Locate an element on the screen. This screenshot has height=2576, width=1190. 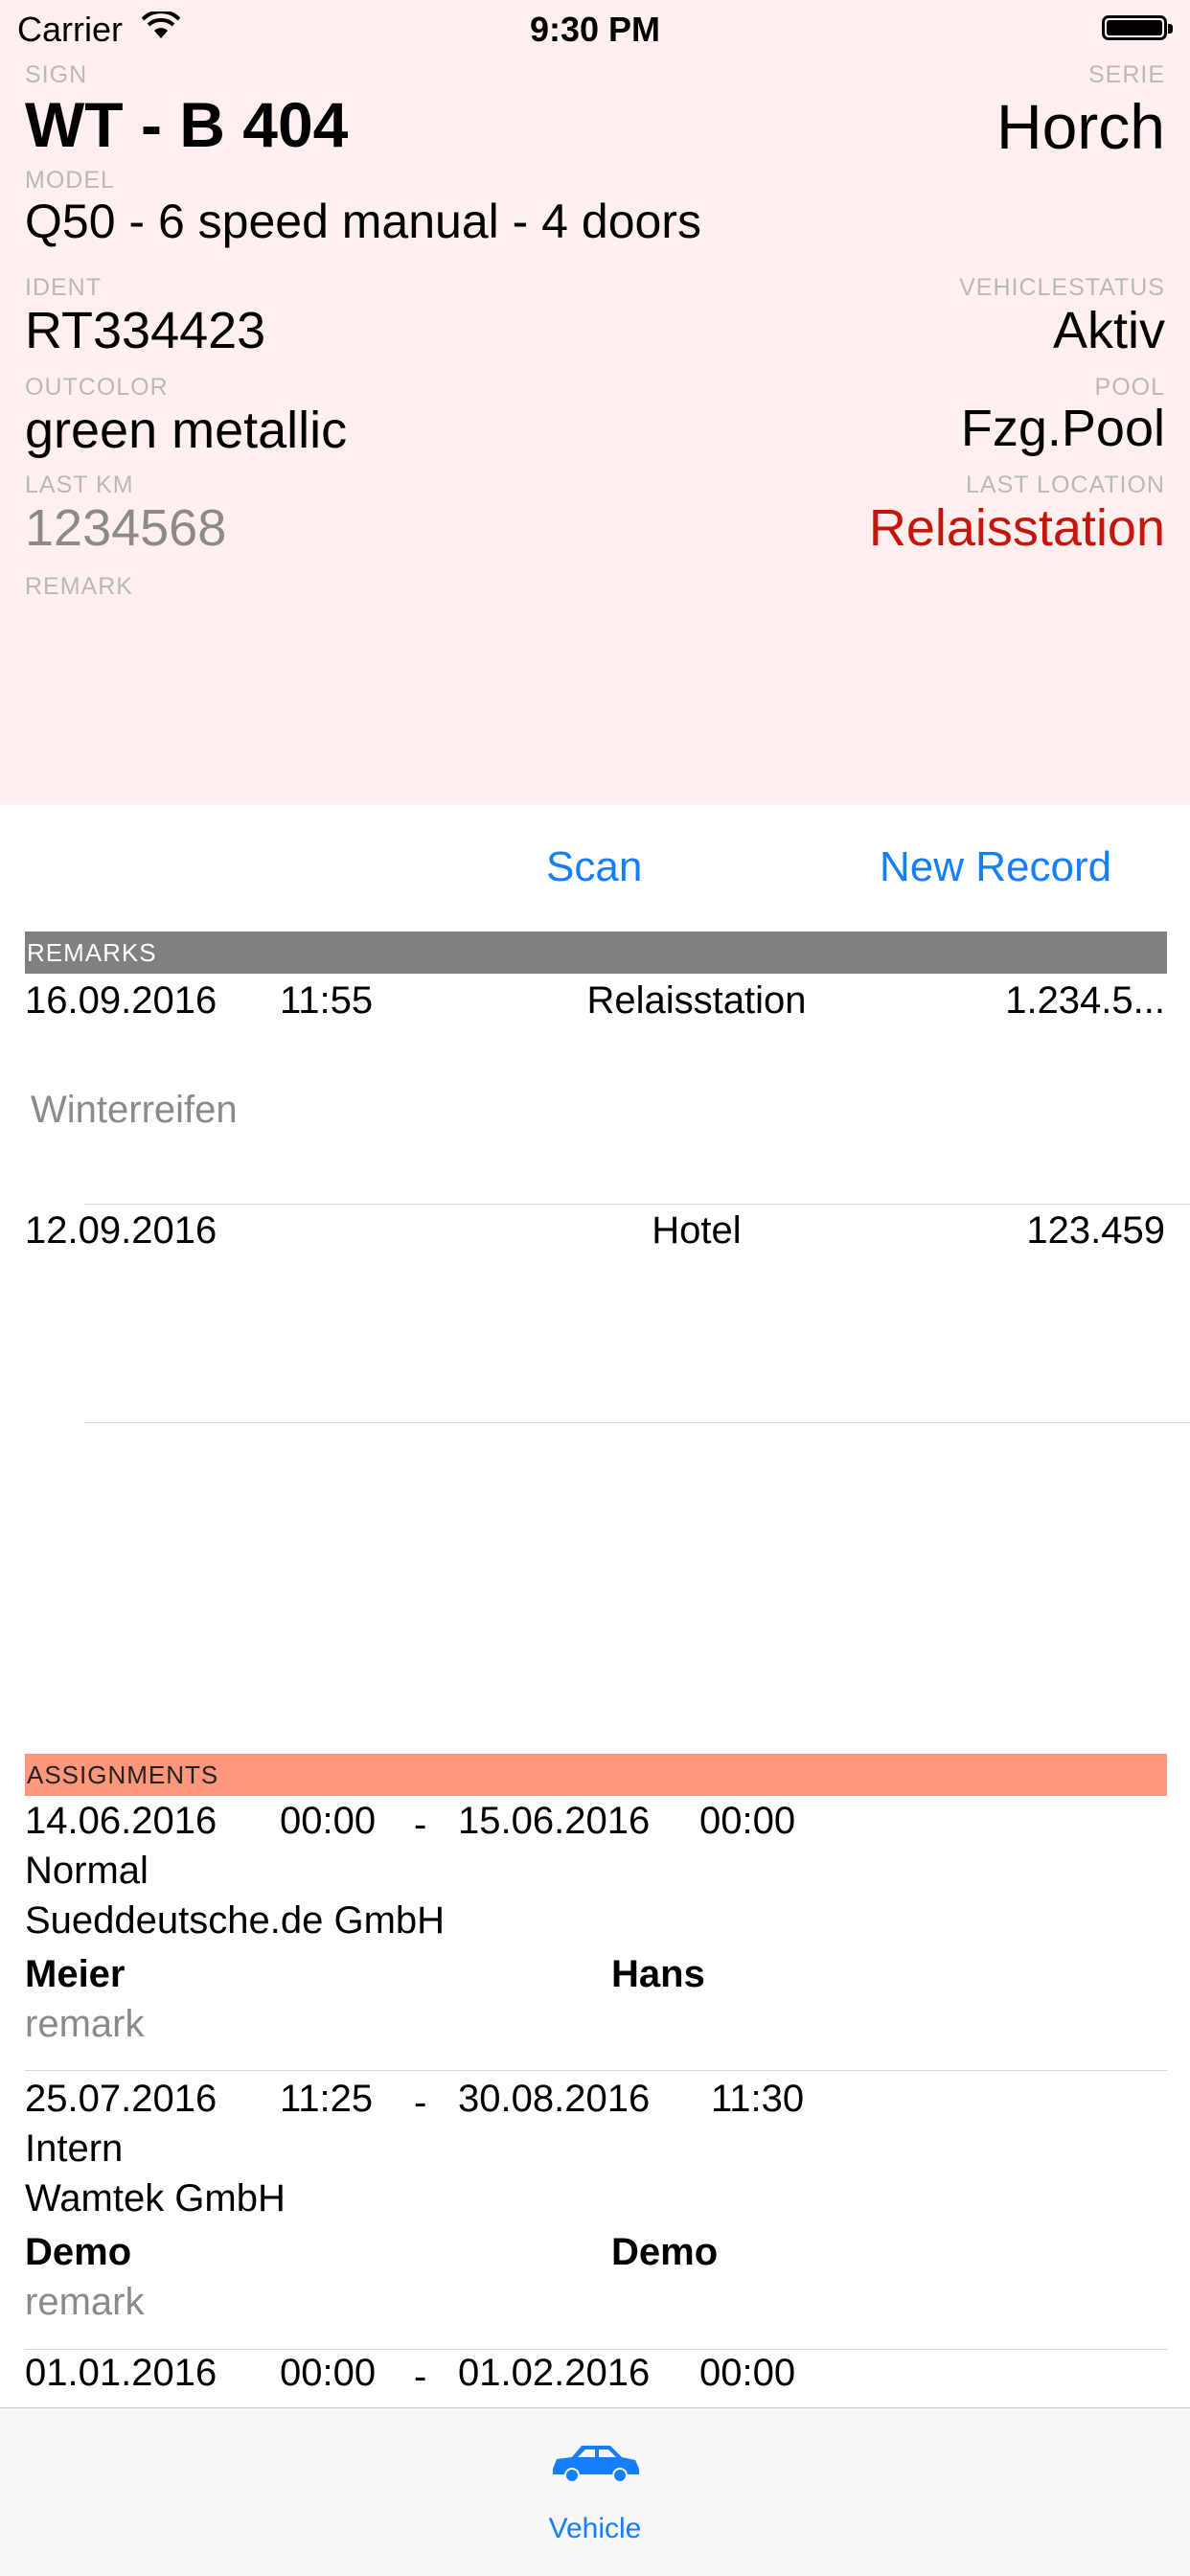
vehicle-status-label: VEHICLESTATUS is located at coordinates (1062, 287).